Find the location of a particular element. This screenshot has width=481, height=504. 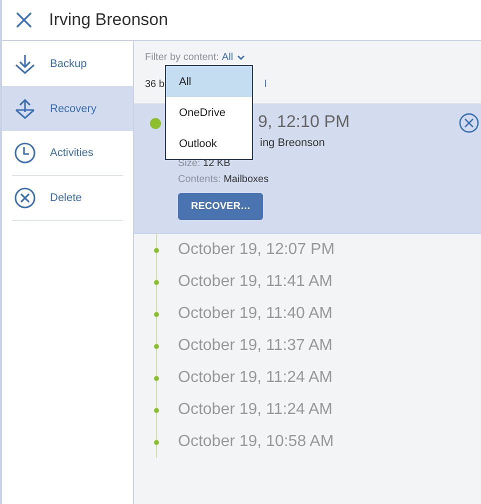

page-title: Irving Breonson is located at coordinates (108, 20).